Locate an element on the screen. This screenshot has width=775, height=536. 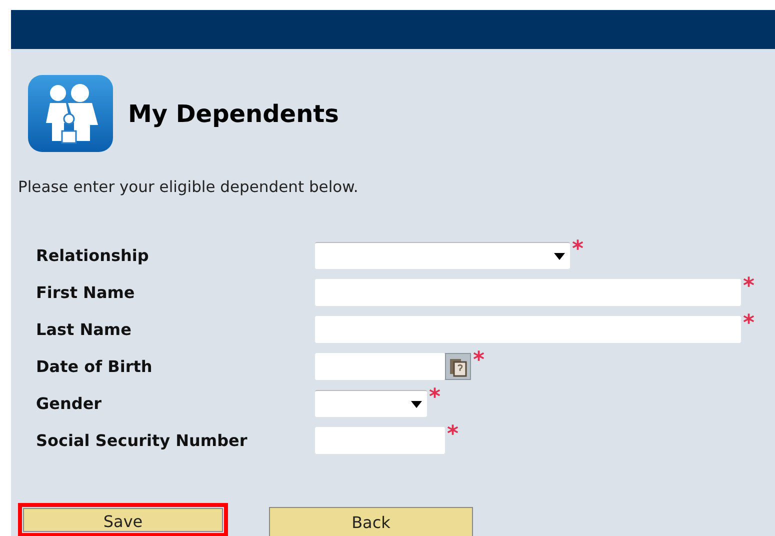
field-label: Relationship is located at coordinates (93, 255).